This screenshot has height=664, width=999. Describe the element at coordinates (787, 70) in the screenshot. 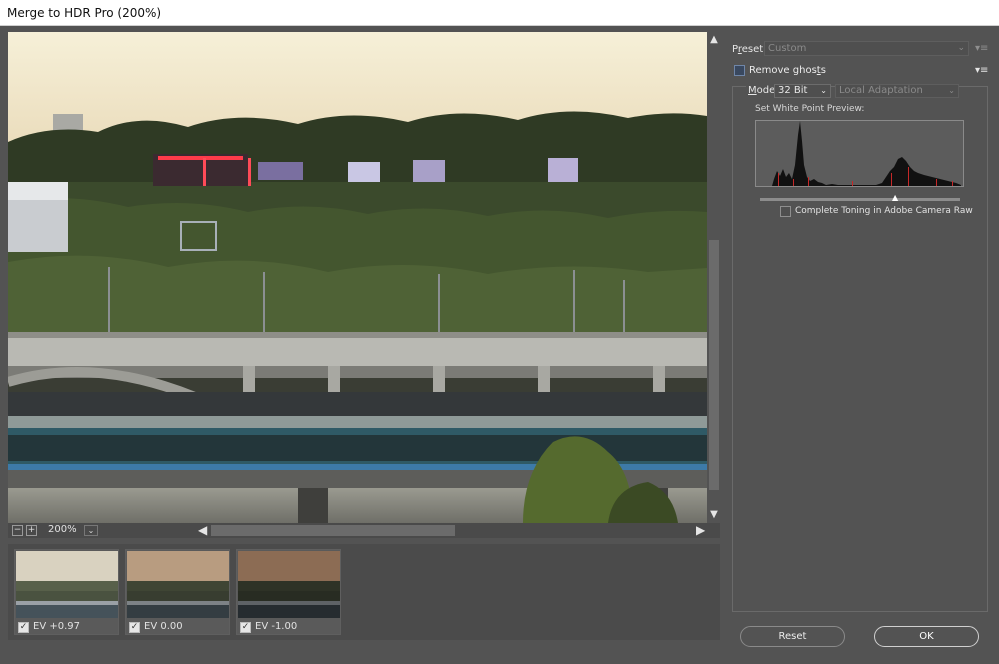

I see `remove-ghosts-label: Remove ghosts` at that location.